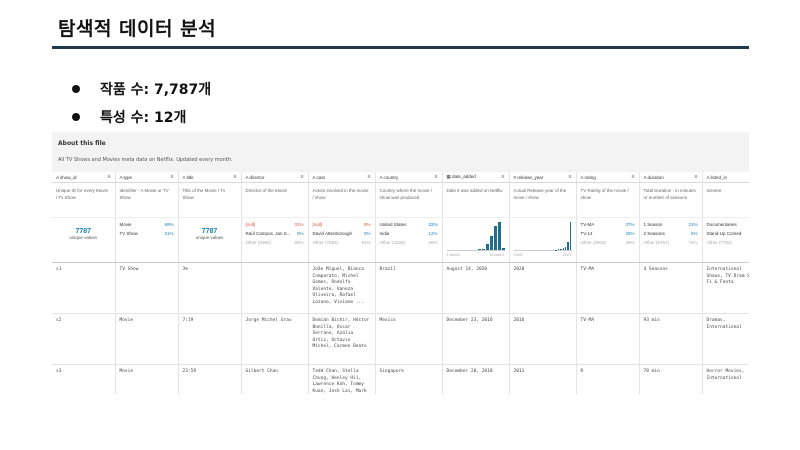 The height and width of the screenshot is (450, 800). What do you see at coordinates (275, 288) in the screenshot?
I see `table-cell` at bounding box center [275, 288].